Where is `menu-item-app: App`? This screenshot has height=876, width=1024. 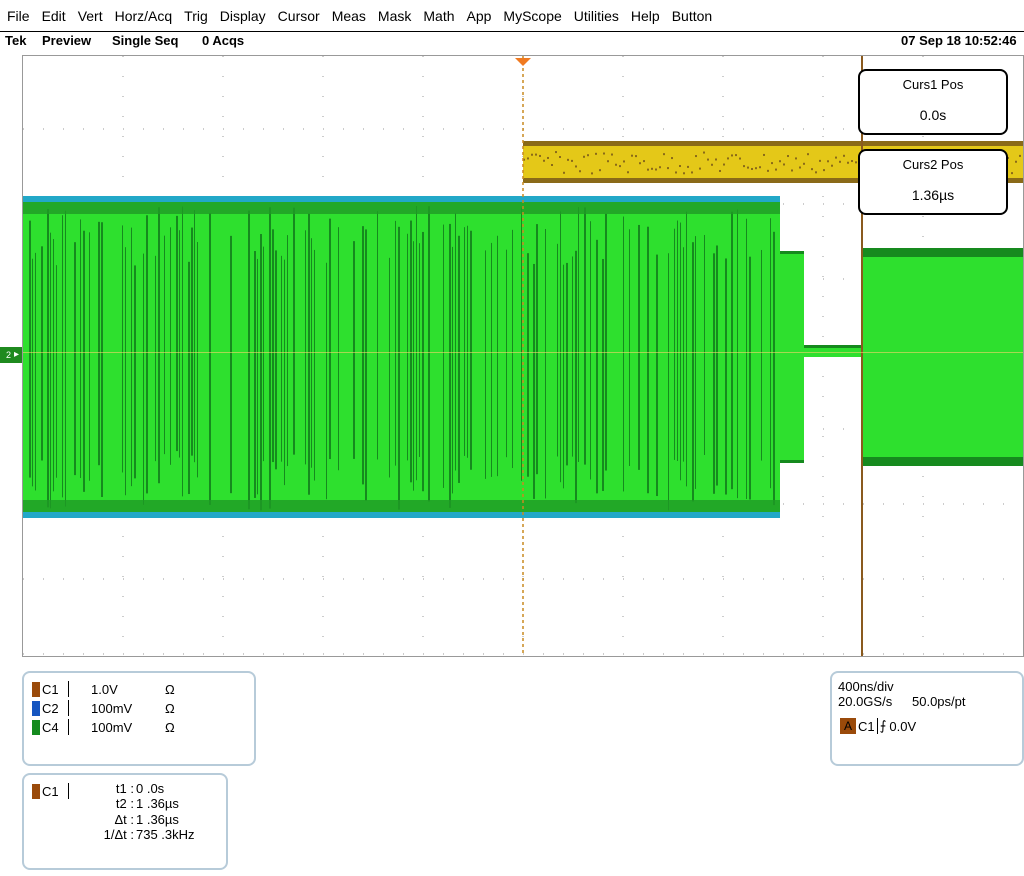
menu-item-app: App is located at coordinates (476, 16).